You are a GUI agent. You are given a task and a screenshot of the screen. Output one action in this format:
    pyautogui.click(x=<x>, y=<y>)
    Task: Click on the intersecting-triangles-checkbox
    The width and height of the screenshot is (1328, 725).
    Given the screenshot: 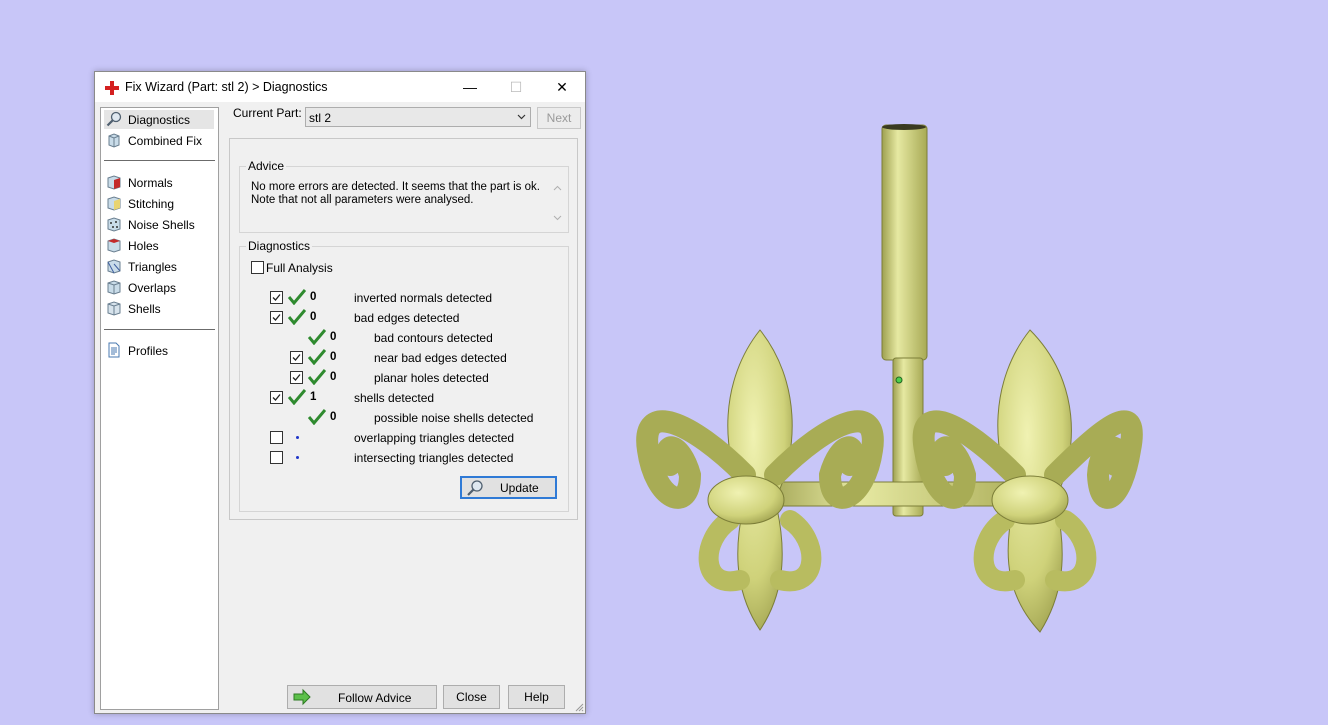 What is the action you would take?
    pyautogui.click(x=276, y=457)
    